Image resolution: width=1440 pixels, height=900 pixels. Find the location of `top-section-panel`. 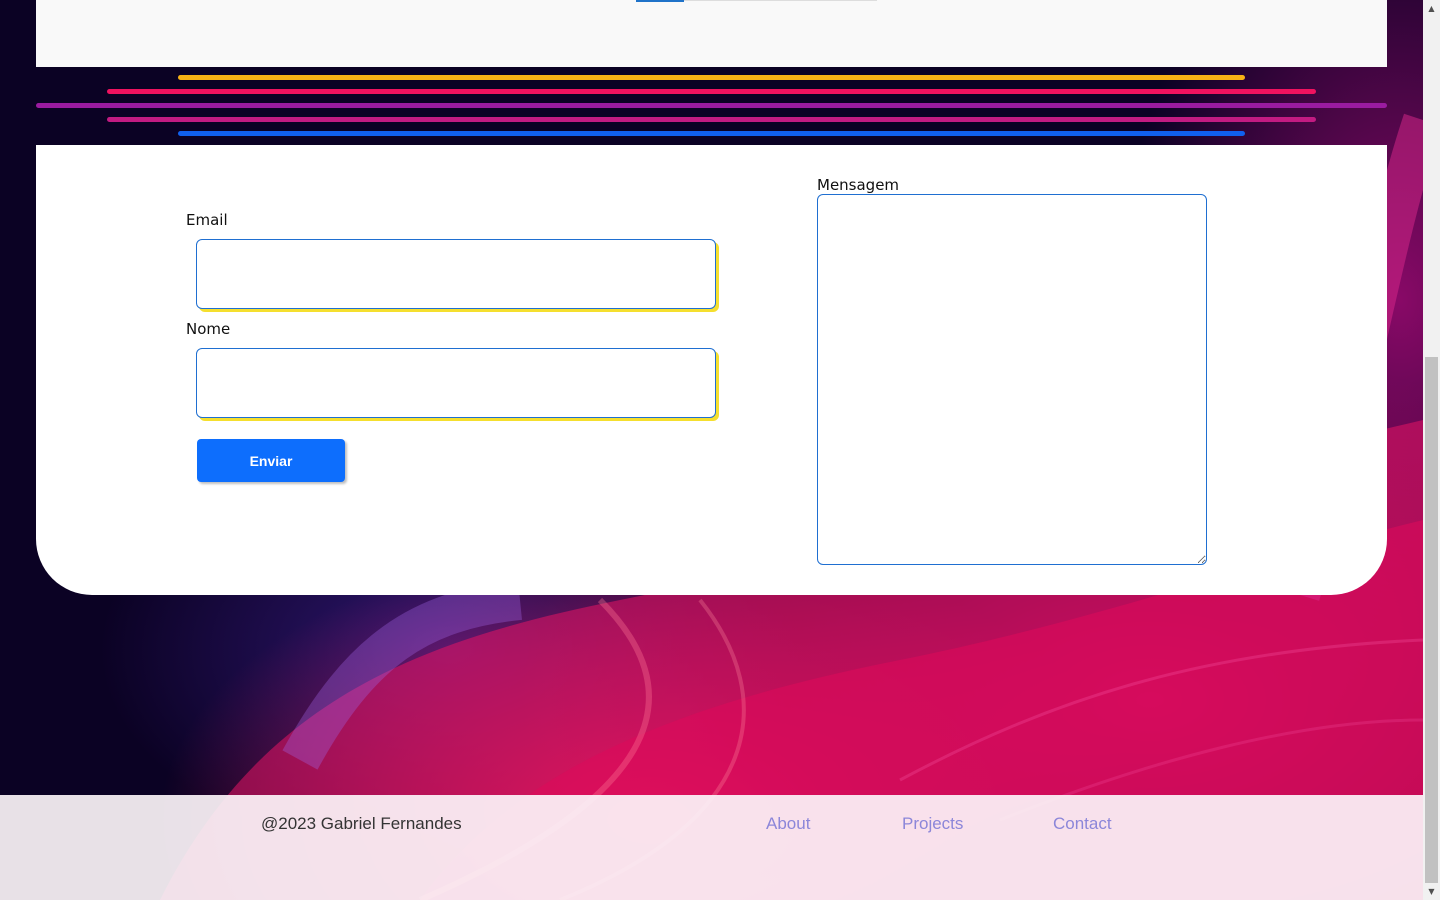

top-section-panel is located at coordinates (711, 33).